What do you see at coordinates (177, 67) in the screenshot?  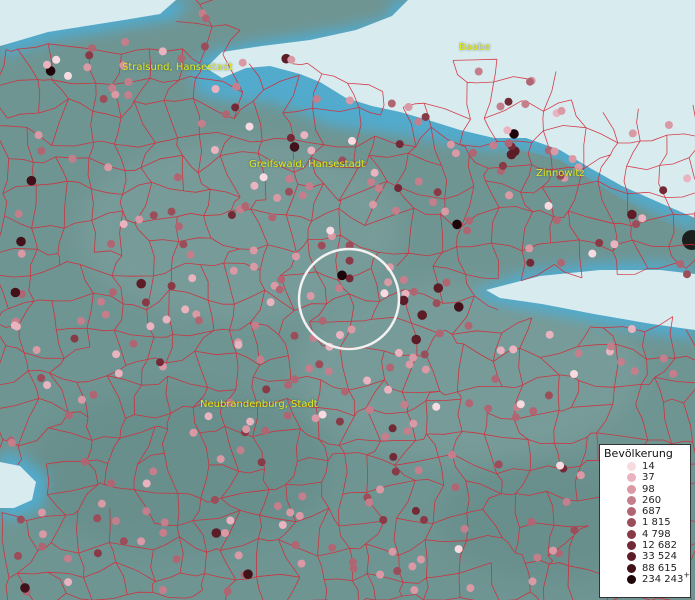 I see `place-label-stralsund: Stralsund, Hansestadt` at bounding box center [177, 67].